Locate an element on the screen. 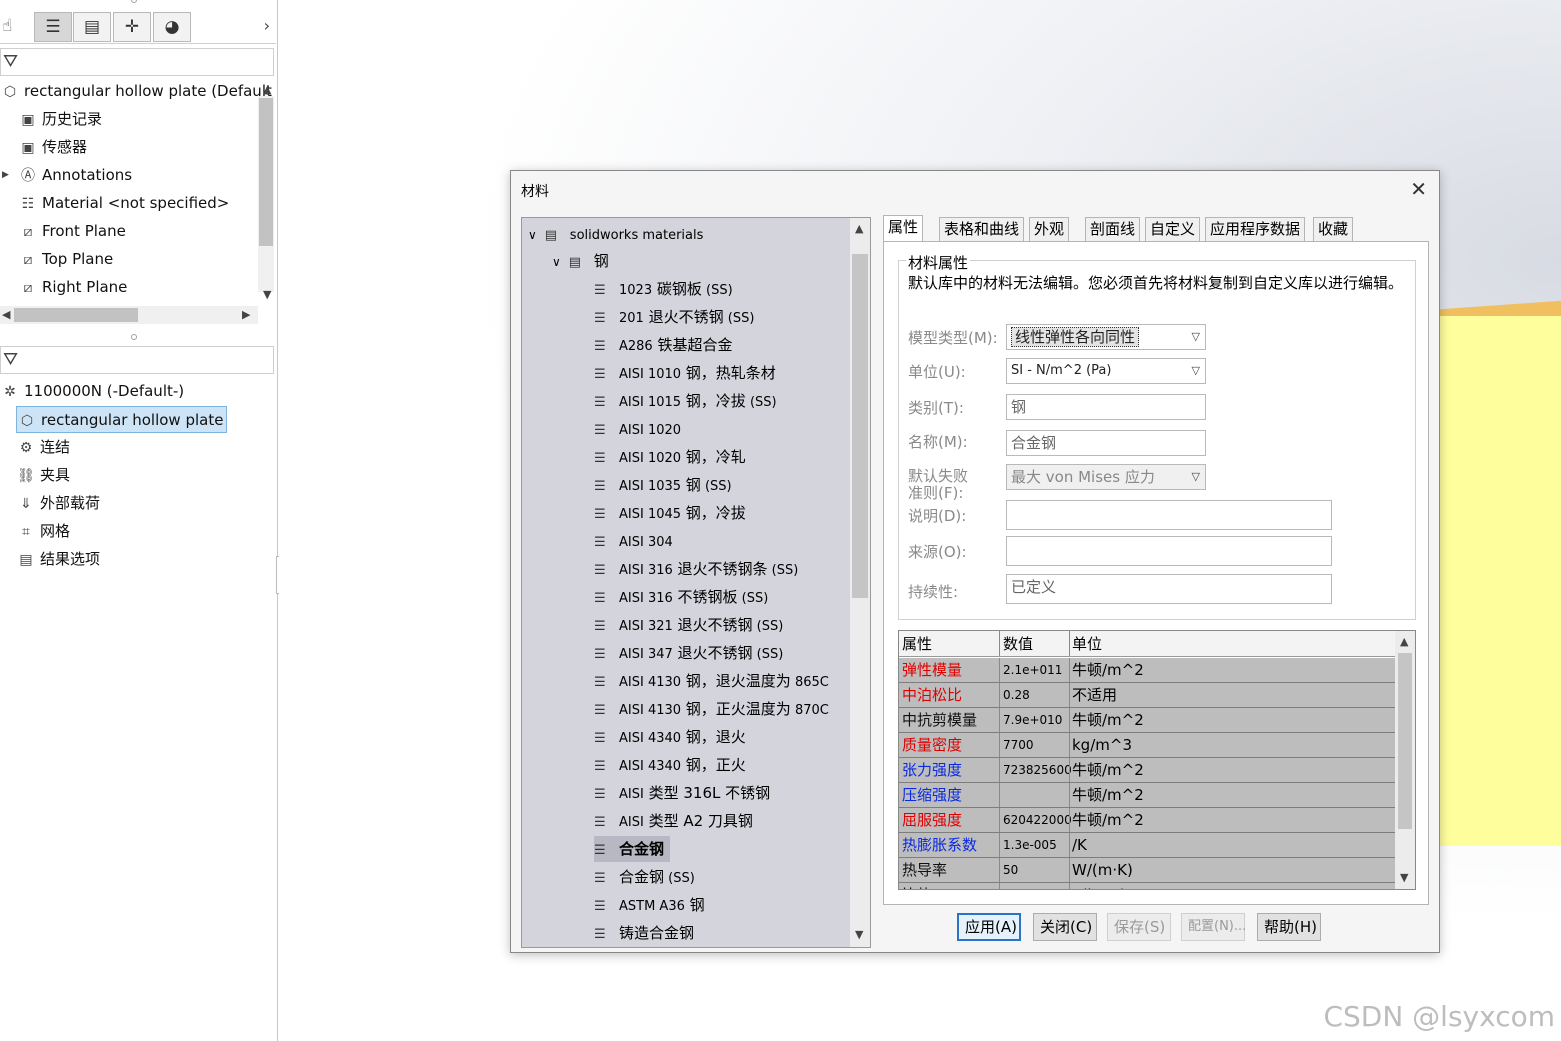 This screenshot has height=1041, width=1561. material-tree-scrollbar: ▲ ▼ is located at coordinates (860, 582).